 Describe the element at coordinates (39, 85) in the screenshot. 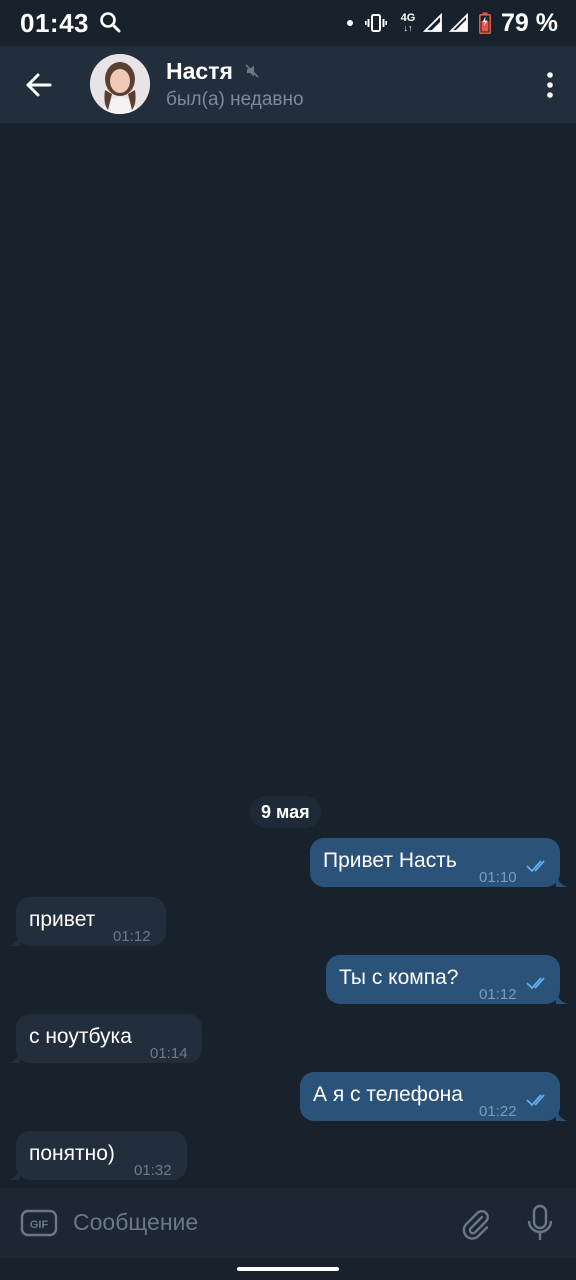

I see `back-arrow-icon` at that location.